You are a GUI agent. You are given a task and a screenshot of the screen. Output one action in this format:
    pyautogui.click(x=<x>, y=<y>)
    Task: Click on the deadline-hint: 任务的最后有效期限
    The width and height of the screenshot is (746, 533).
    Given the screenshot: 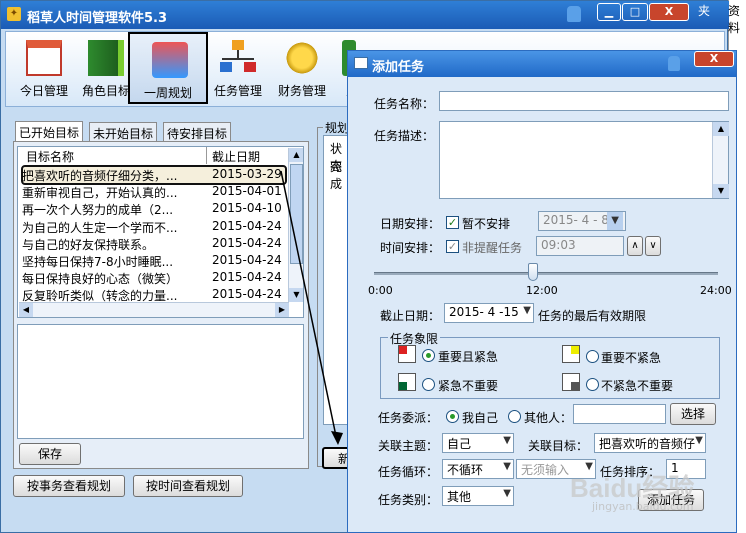 What is the action you would take?
    pyautogui.click(x=592, y=316)
    